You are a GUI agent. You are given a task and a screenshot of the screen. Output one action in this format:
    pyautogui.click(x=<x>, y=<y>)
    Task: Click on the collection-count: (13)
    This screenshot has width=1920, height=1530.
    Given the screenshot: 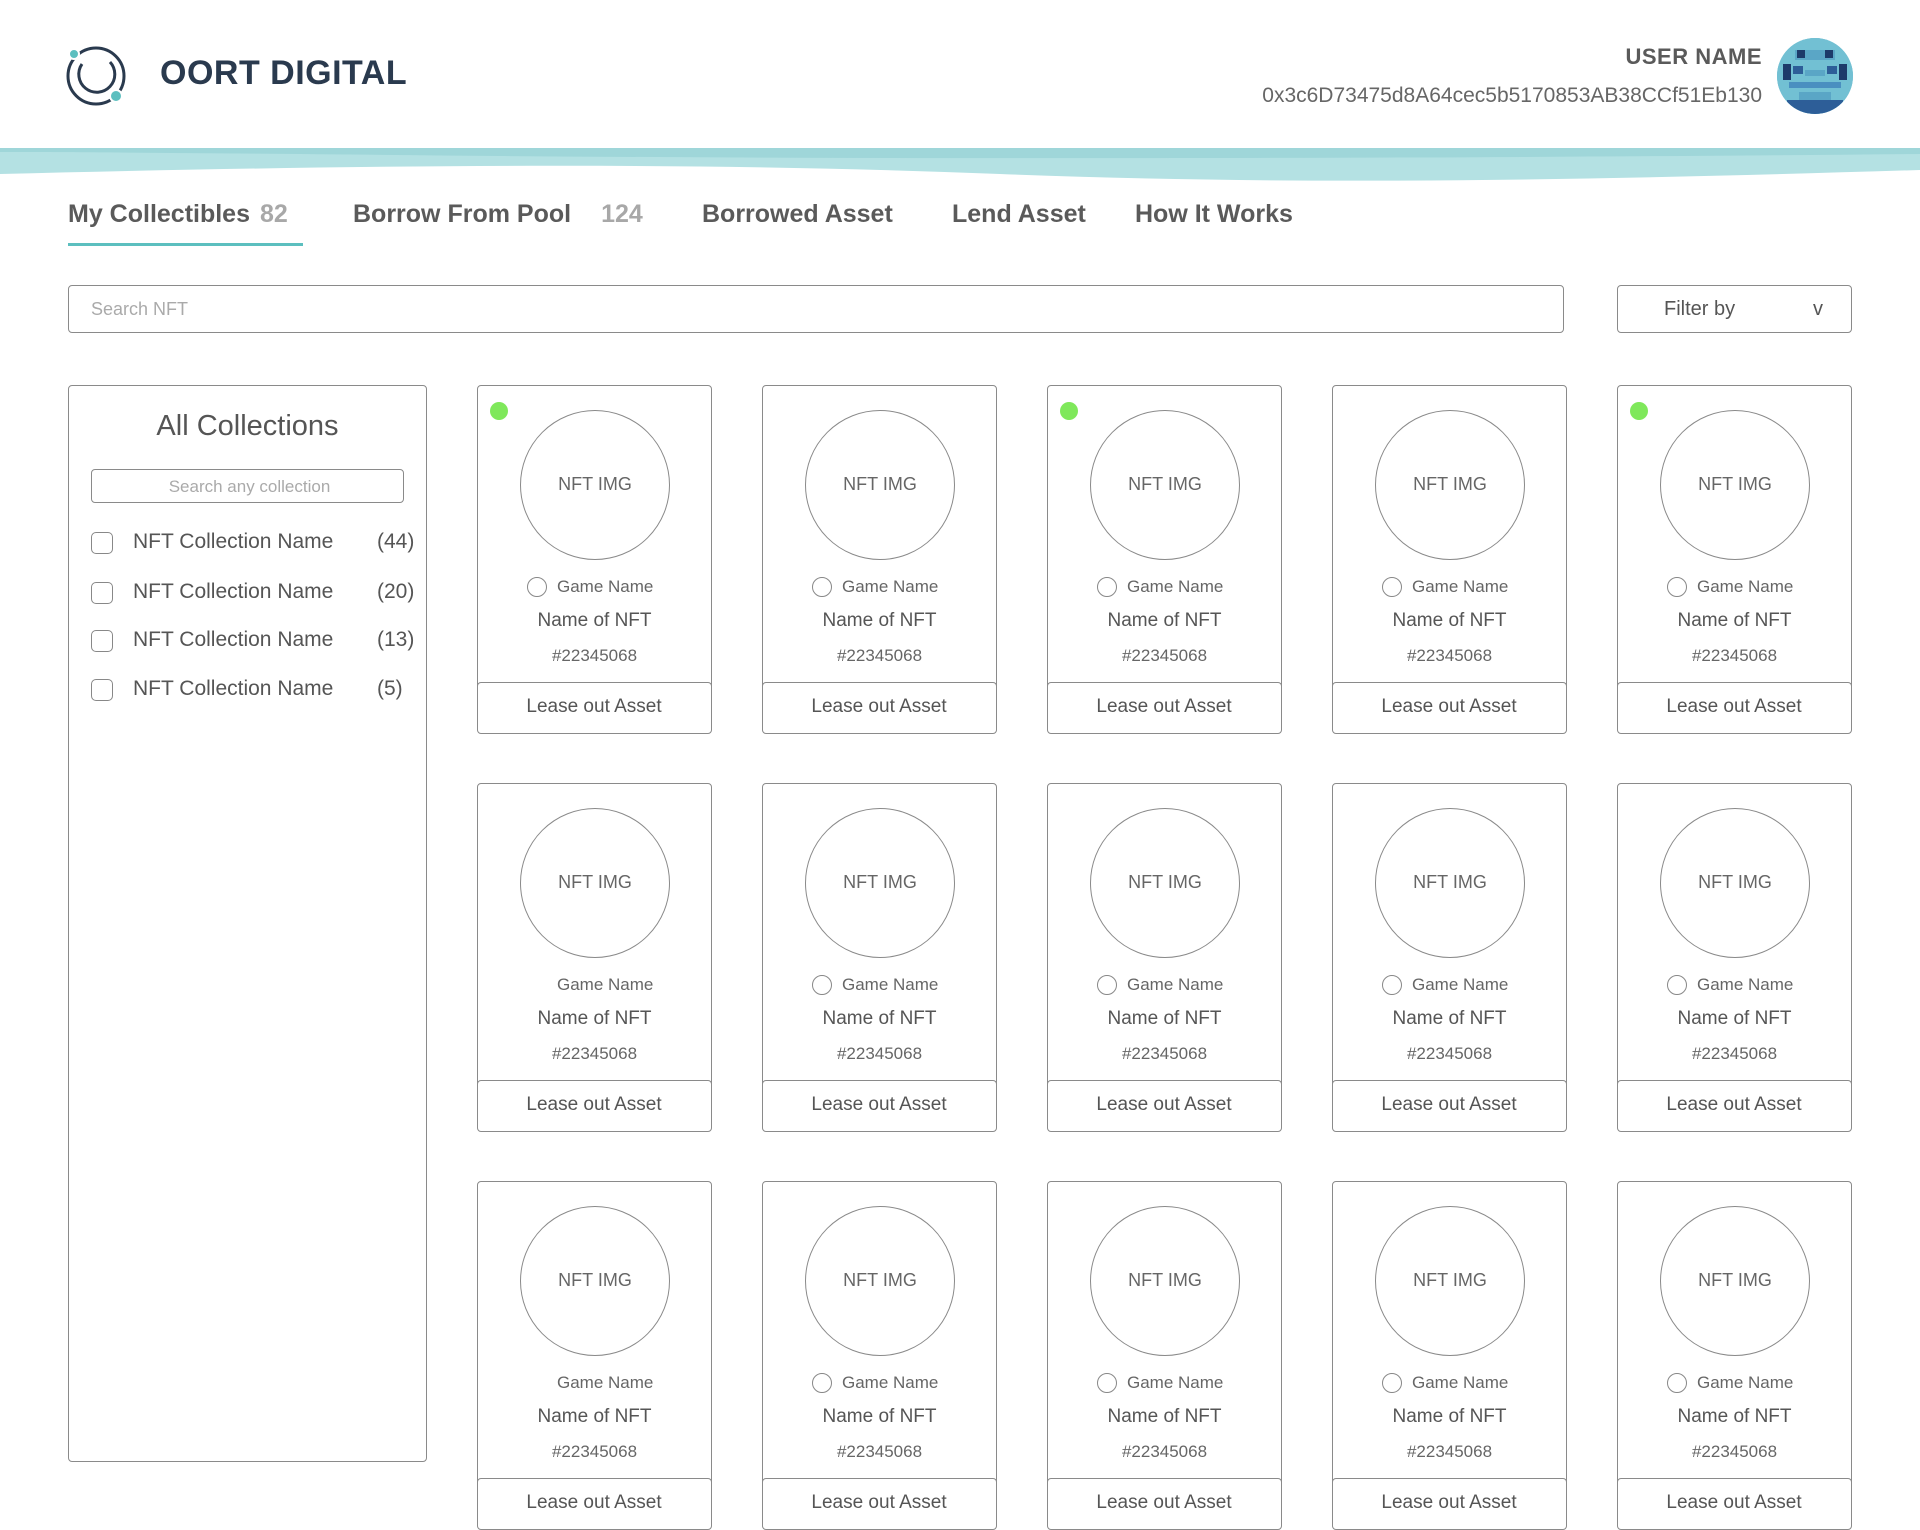 What is the action you would take?
    pyautogui.click(x=396, y=639)
    